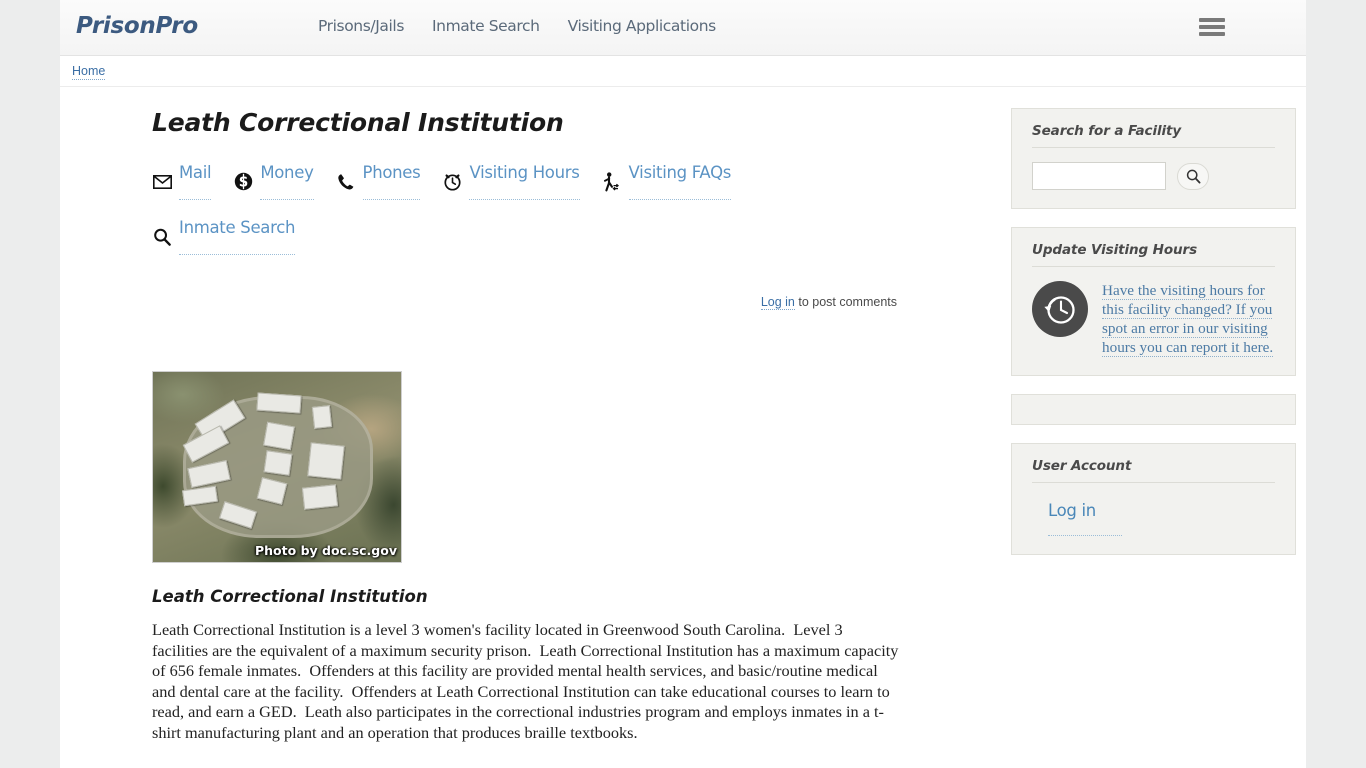 Image resolution: width=1366 pixels, height=768 pixels. I want to click on walking-person-icon, so click(612, 181).